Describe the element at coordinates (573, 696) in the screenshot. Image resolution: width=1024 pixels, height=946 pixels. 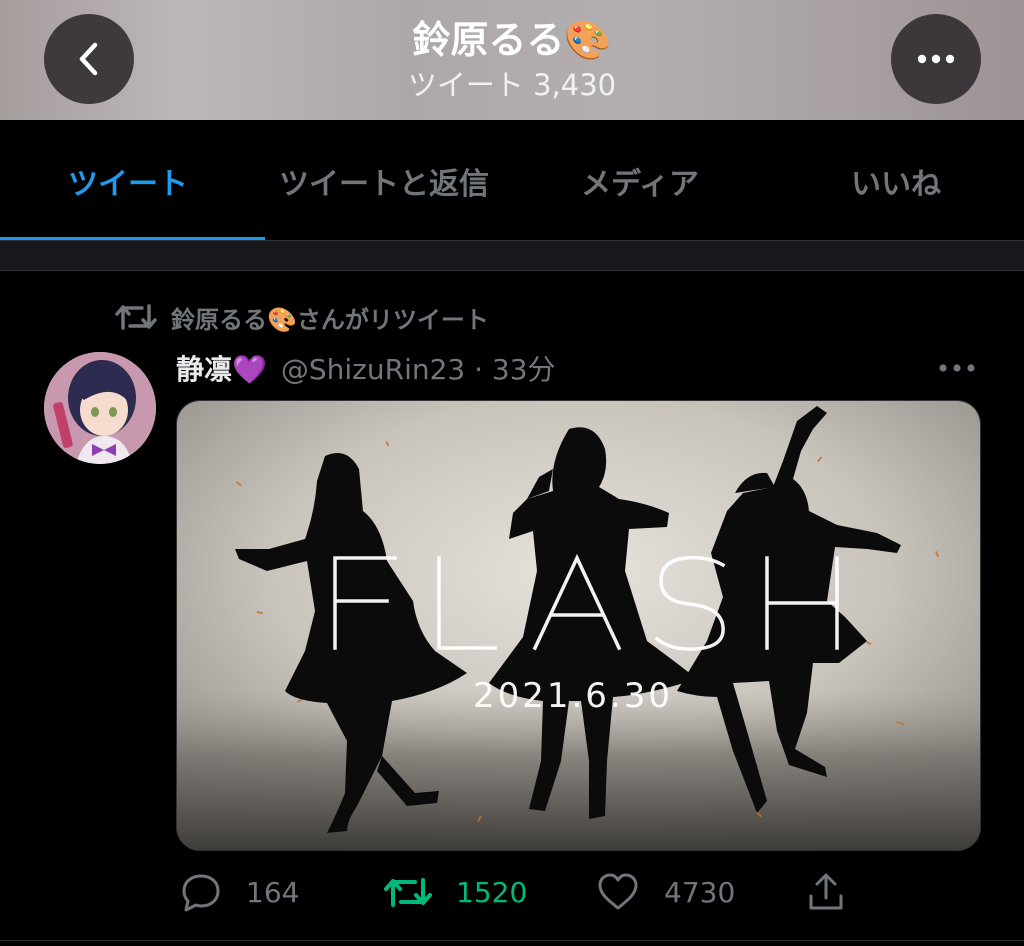
I see `media-date-text: 2021.6.30` at that location.